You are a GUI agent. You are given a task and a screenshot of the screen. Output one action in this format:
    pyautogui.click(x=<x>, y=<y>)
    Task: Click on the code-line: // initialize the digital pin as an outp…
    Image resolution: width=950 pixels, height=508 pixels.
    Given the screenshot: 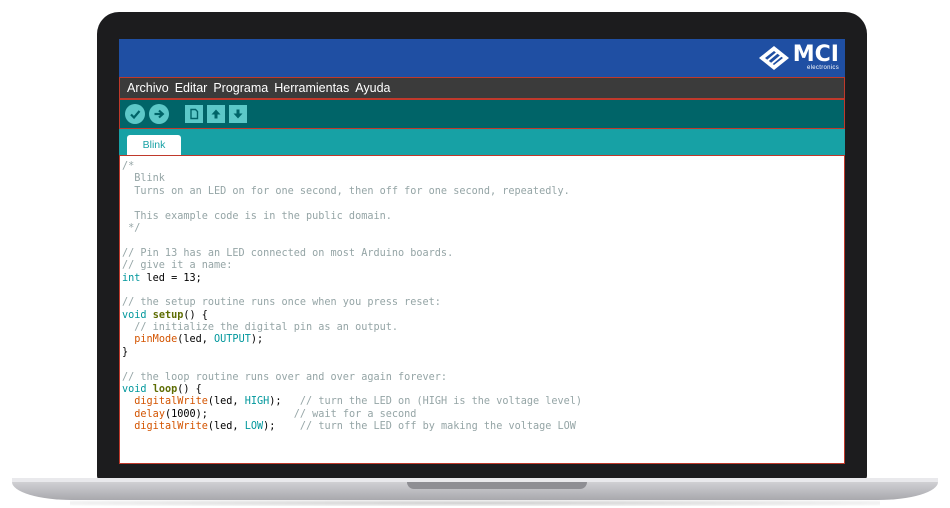 What is the action you would take?
    pyautogui.click(x=352, y=328)
    